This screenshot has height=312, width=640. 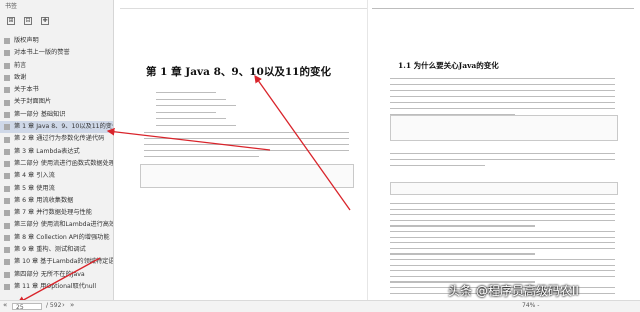 I want to click on sidebar-item-label: 第 5 章 使用流, so click(x=34, y=188).